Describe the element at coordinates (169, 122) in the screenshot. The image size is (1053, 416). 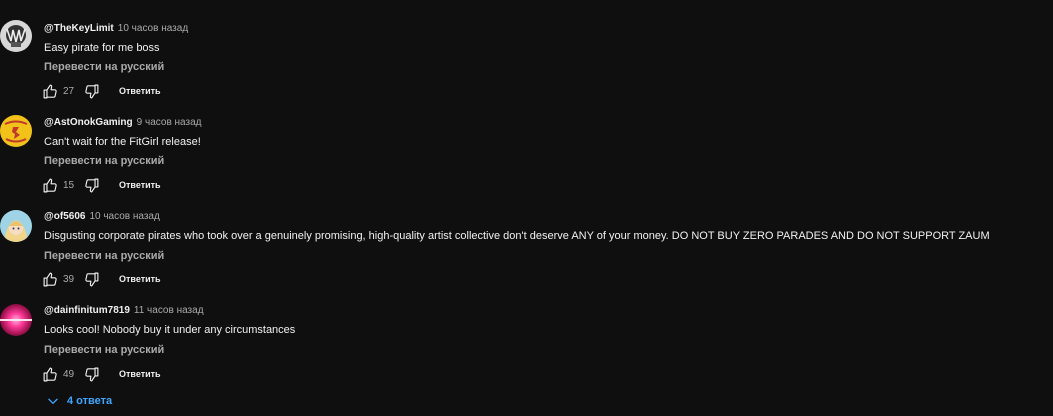
I see `comment-time: 9 часов назад` at that location.